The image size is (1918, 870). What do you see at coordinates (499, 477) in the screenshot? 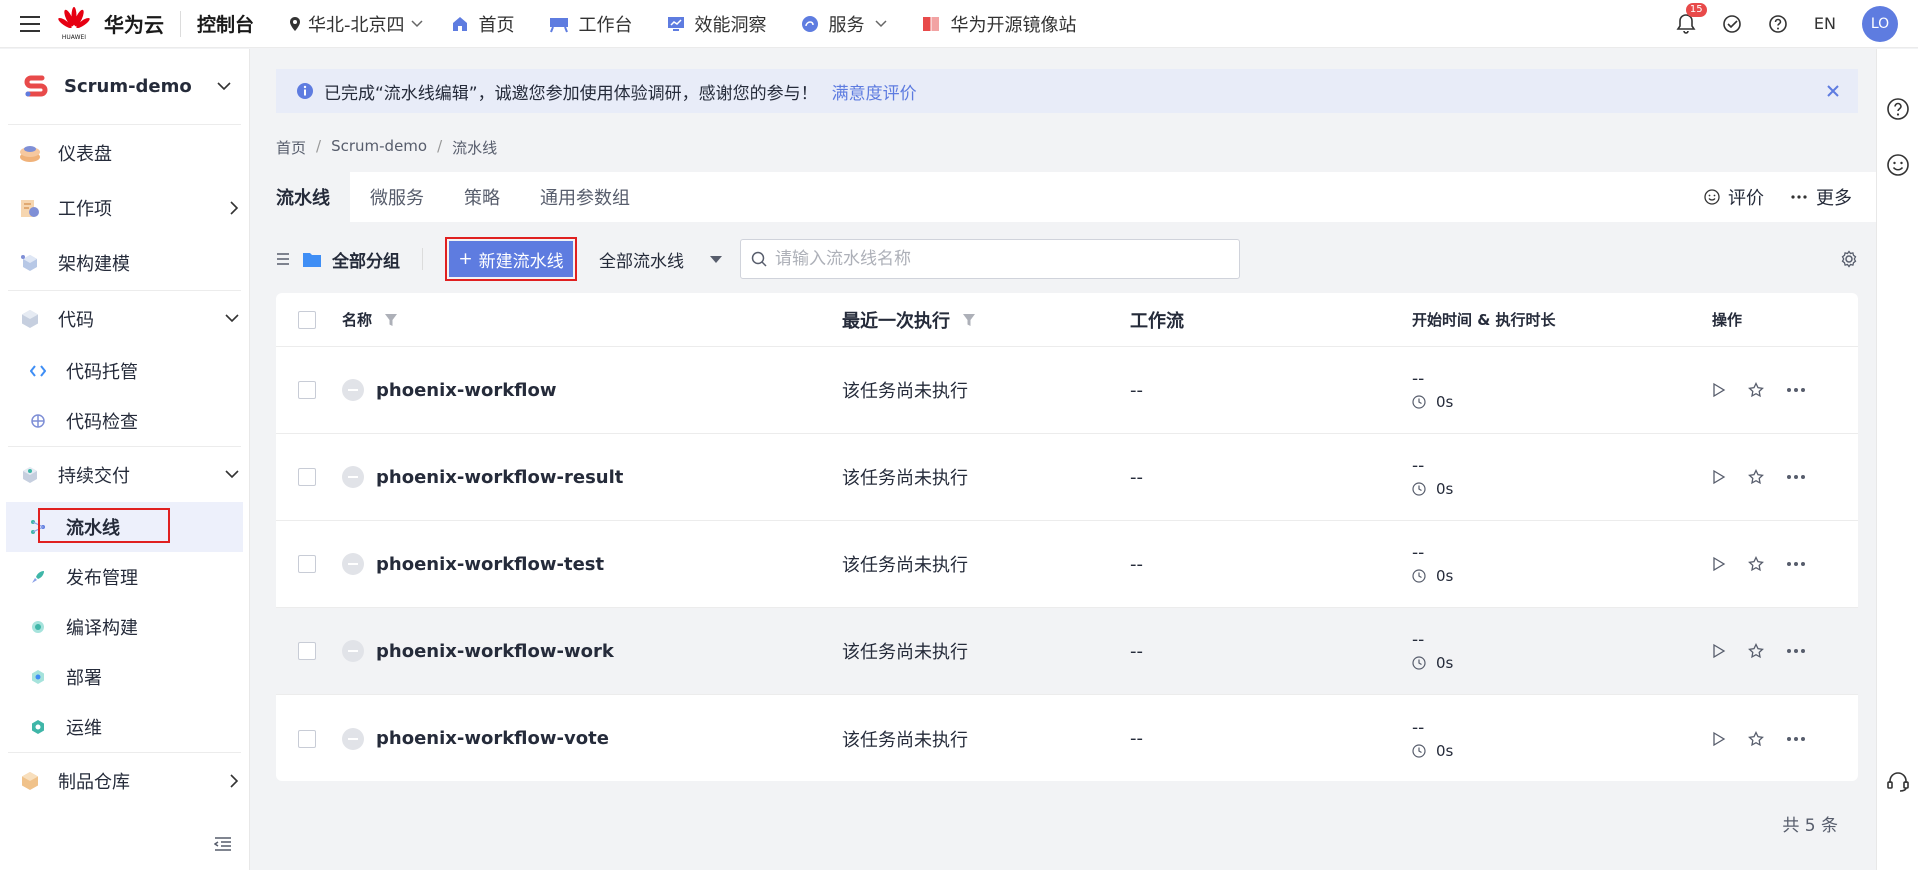
I see `pipeline-name-link: phoenix-workflow-result` at bounding box center [499, 477].